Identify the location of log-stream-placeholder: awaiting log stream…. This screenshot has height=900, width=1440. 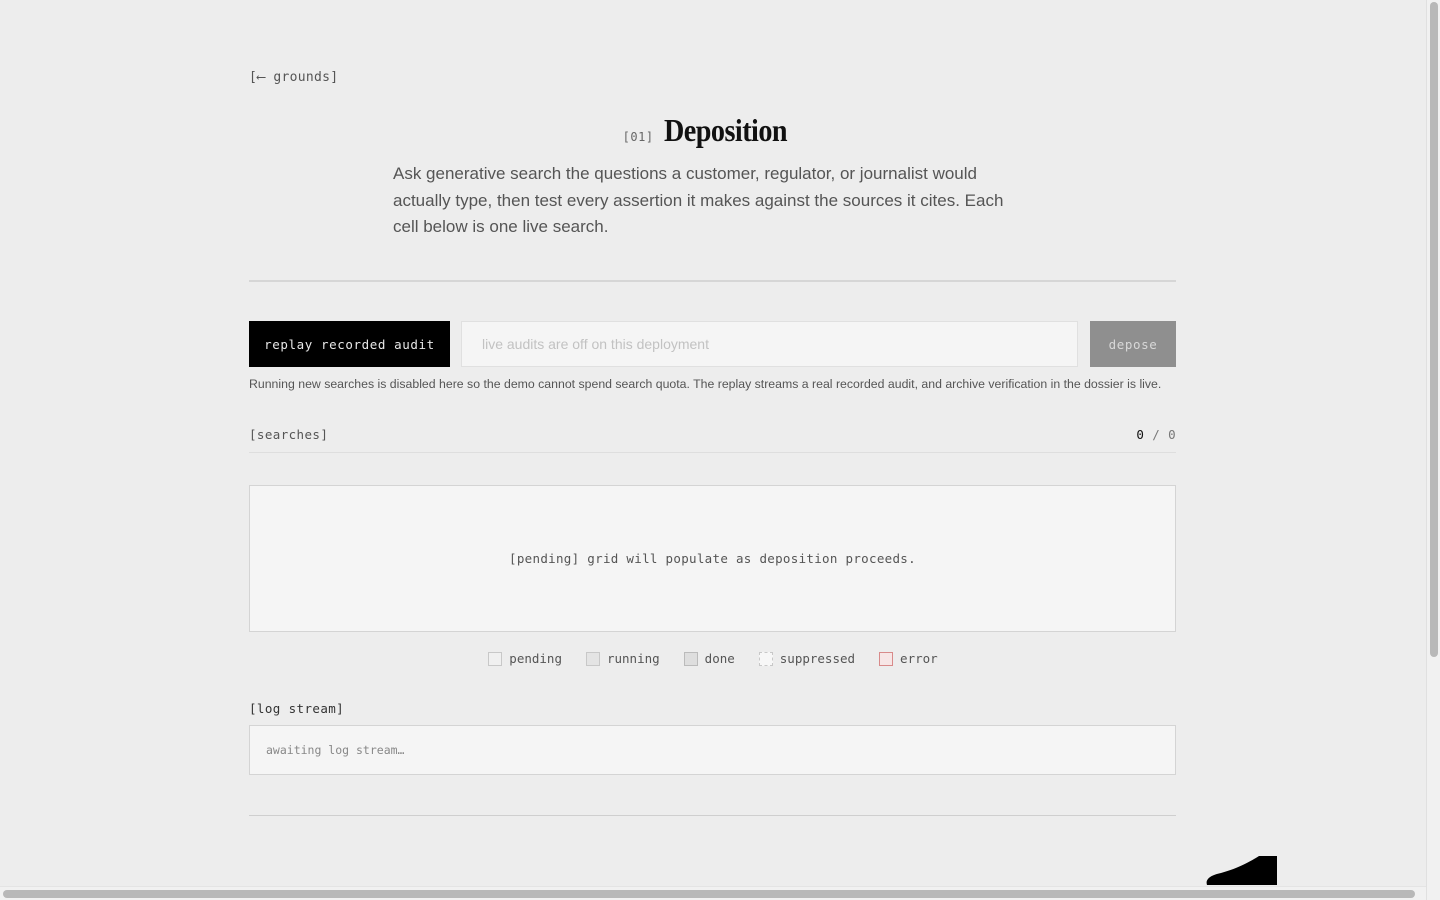
(335, 750).